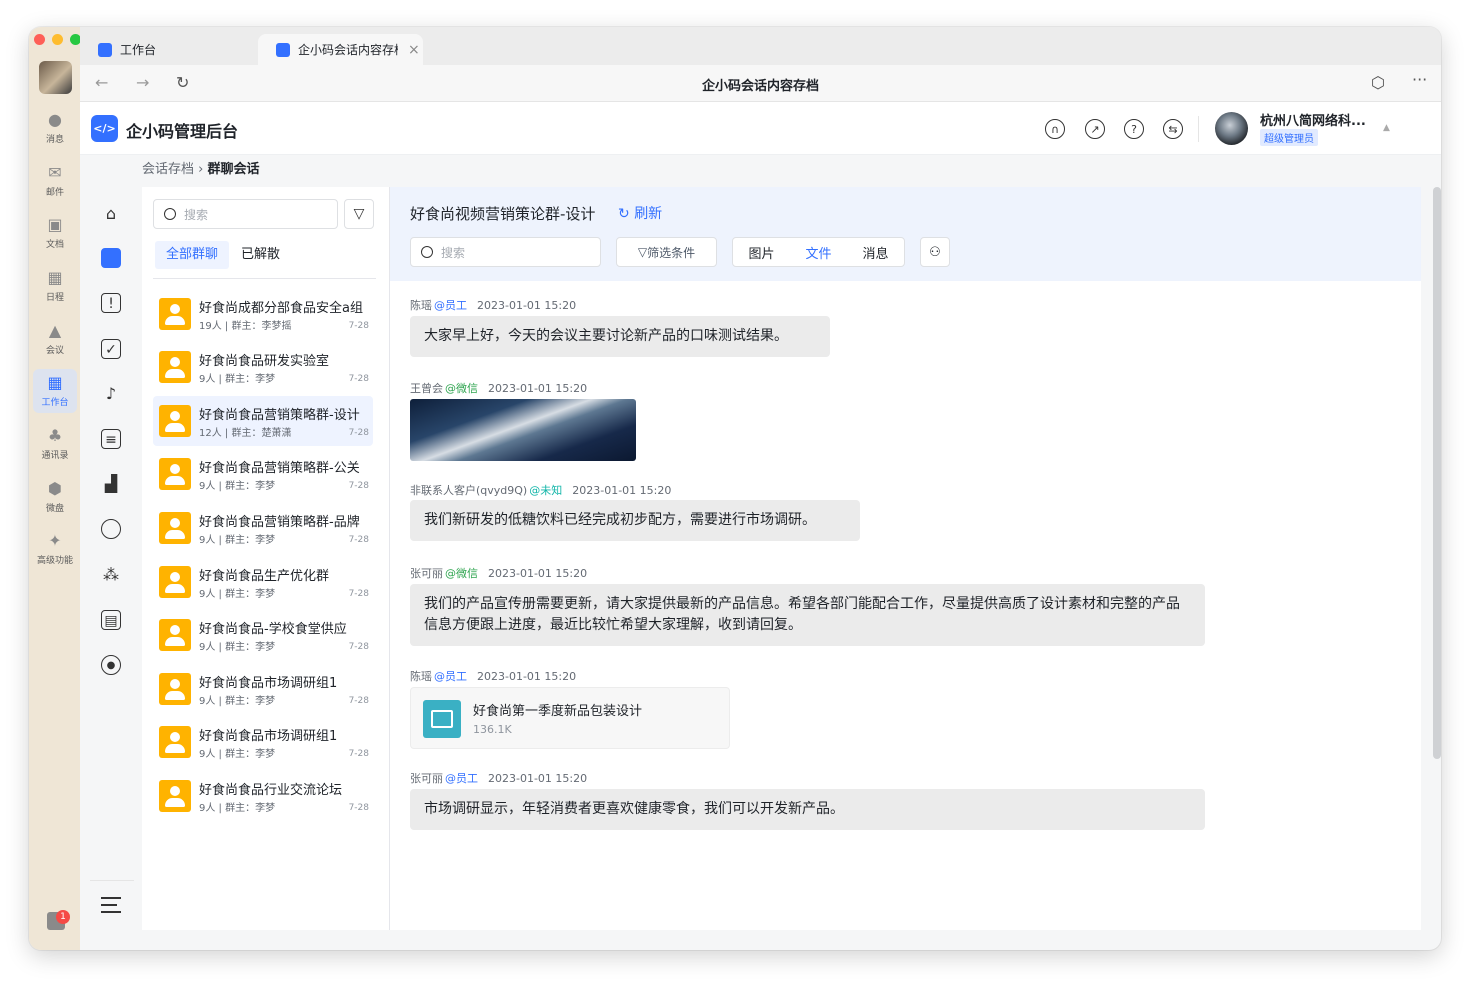  I want to click on refresh-icon: ↻, so click(626, 214).